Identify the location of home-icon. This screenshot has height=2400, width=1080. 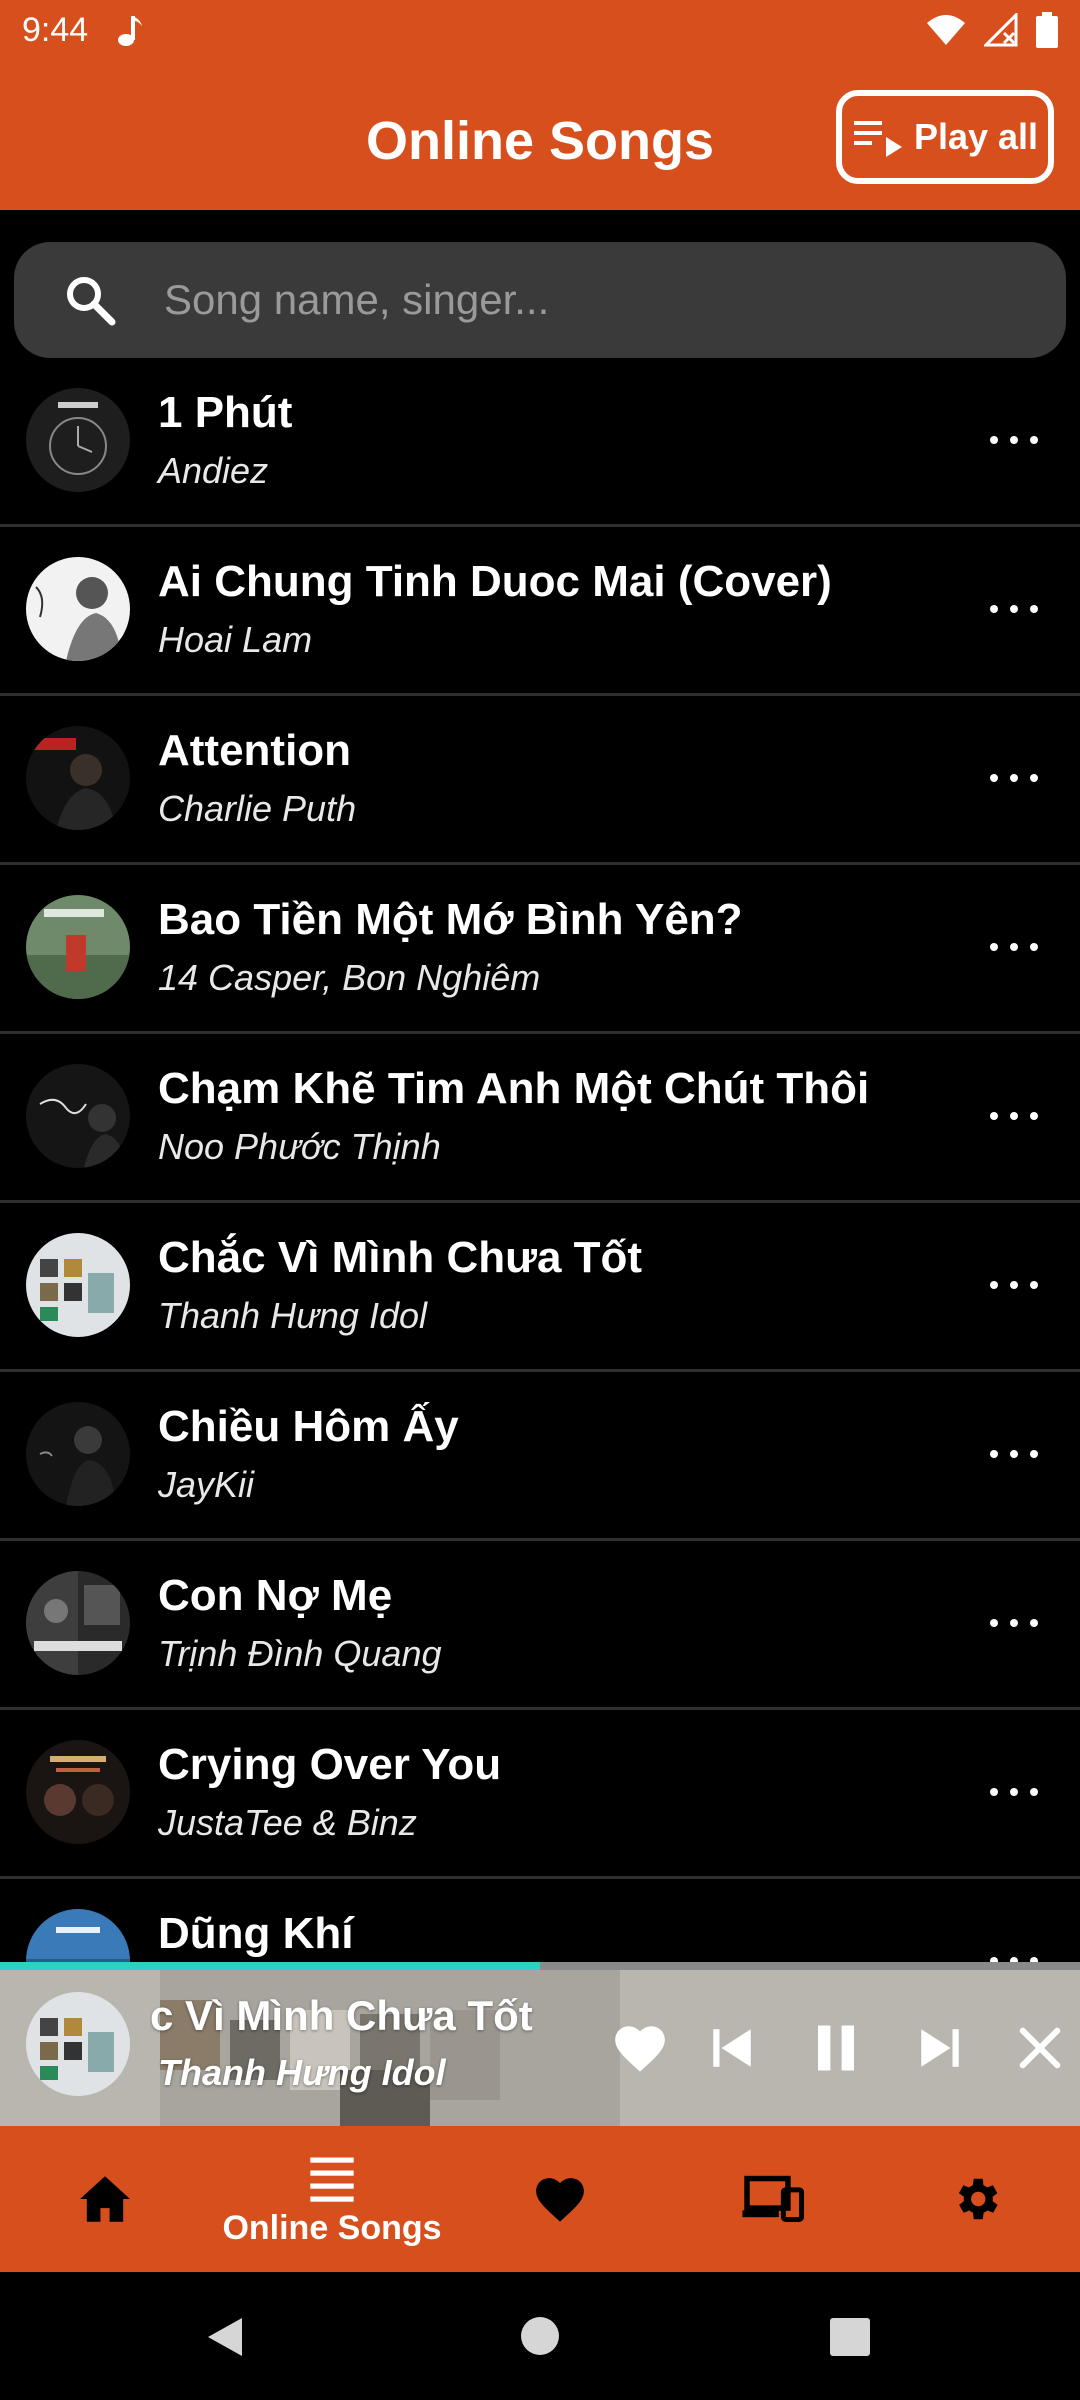
(105, 2199).